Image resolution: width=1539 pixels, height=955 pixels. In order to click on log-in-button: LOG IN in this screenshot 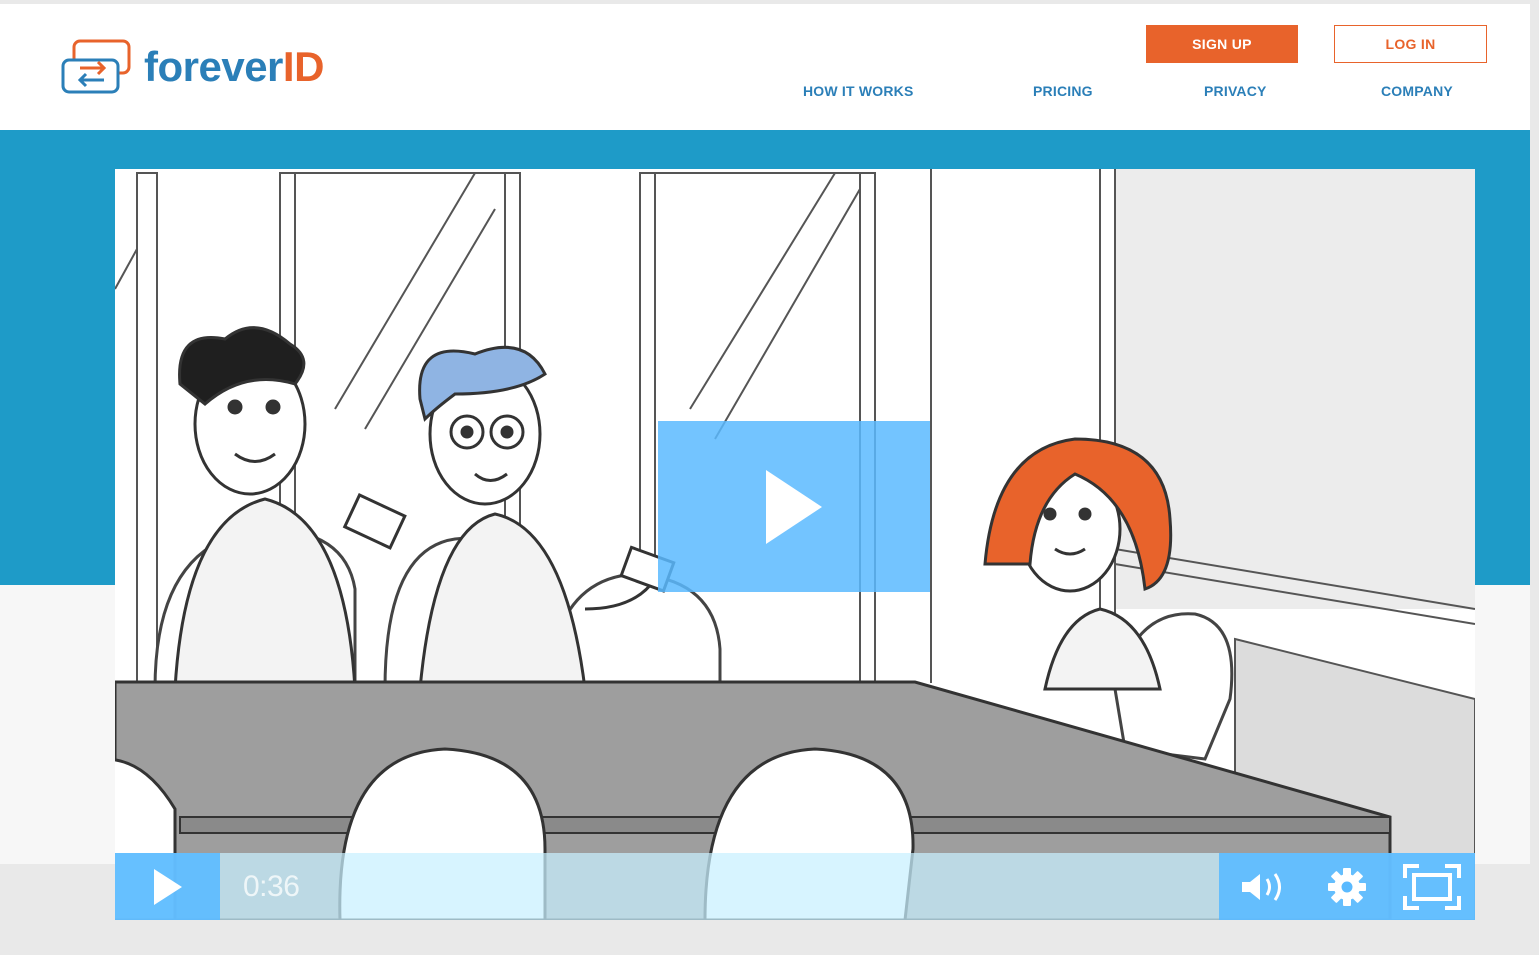, I will do `click(1410, 44)`.